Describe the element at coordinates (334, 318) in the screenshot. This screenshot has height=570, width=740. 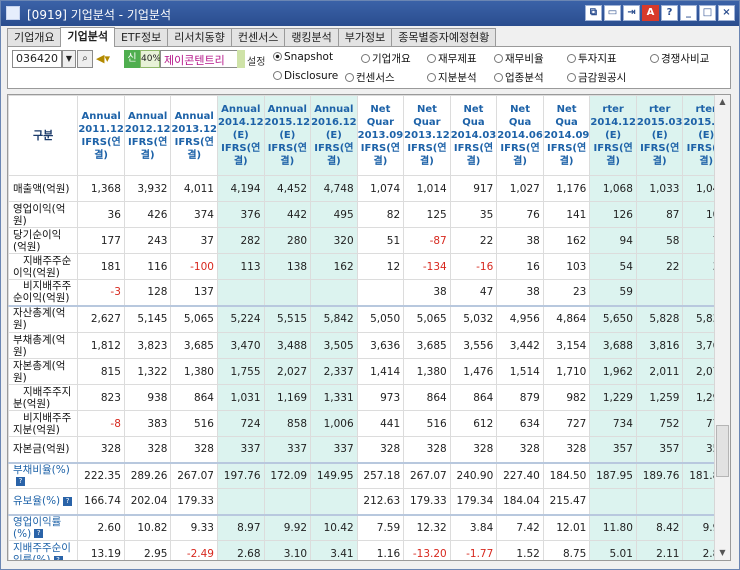
I see `table-cell: 5,842` at that location.